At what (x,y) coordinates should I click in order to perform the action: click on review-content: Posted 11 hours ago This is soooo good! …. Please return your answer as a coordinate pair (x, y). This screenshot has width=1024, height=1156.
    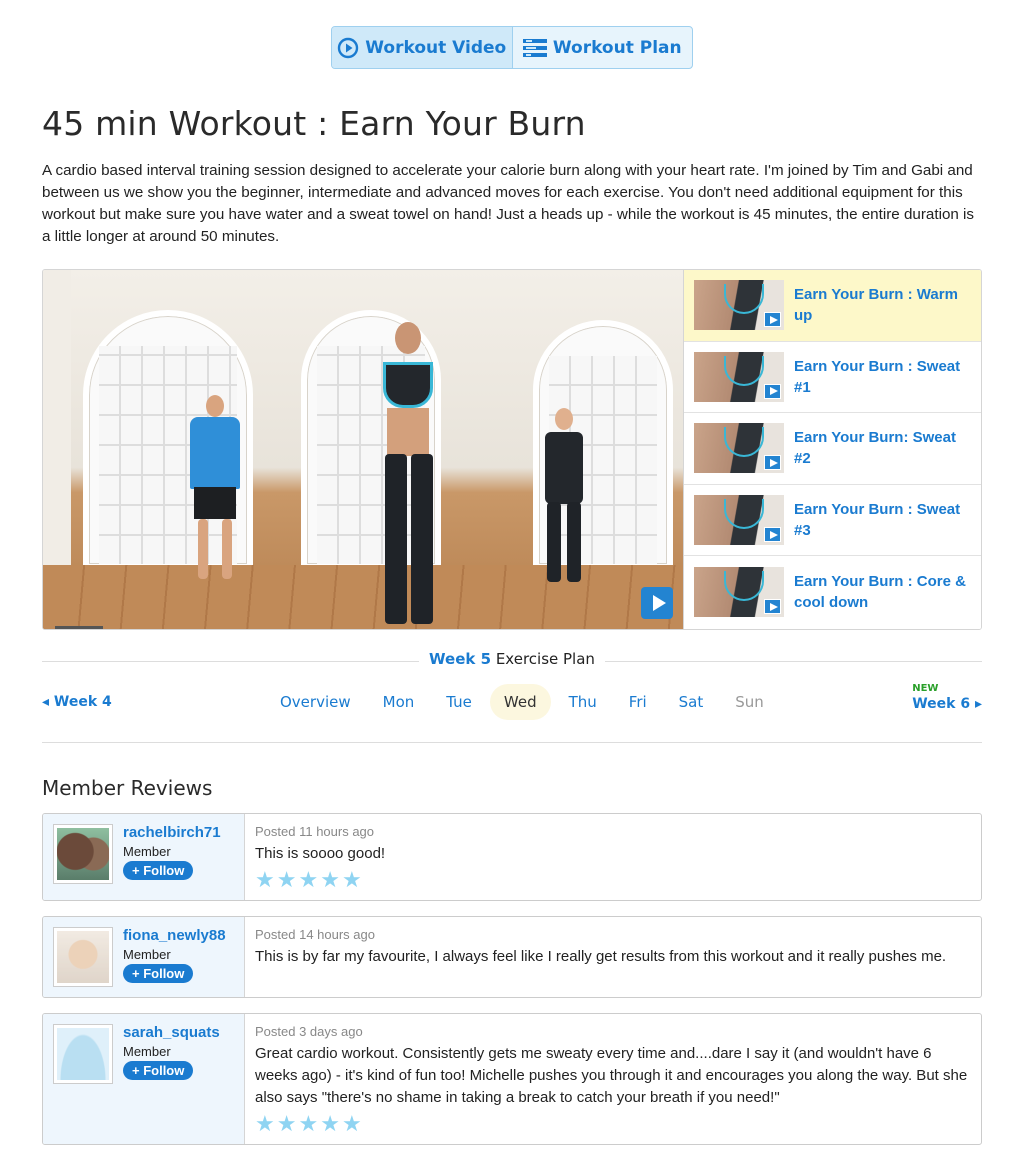
    Looking at the image, I should click on (613, 857).